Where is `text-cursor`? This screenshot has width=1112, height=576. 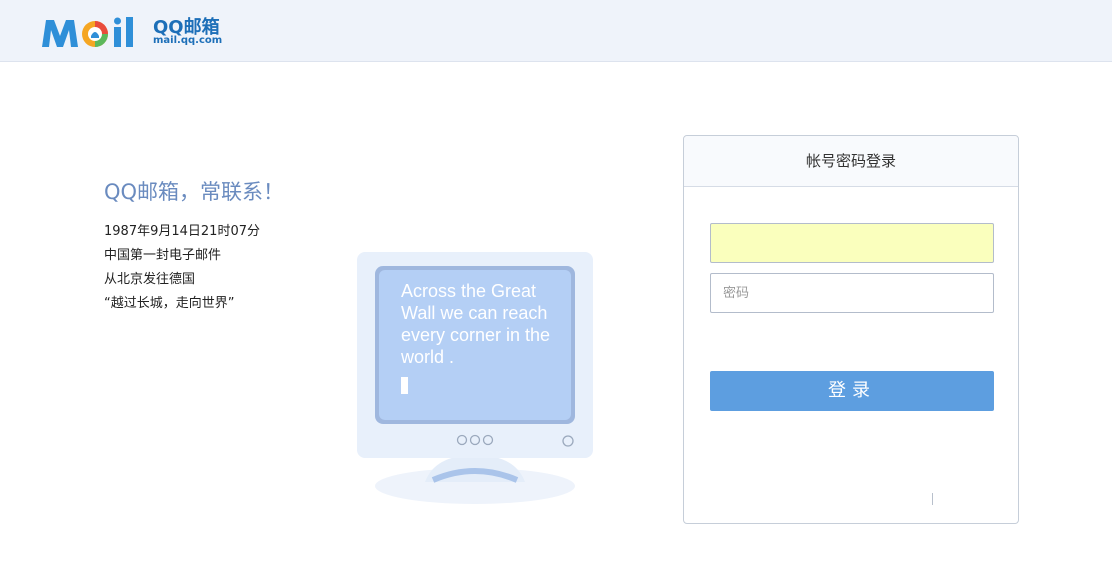 text-cursor is located at coordinates (404, 385).